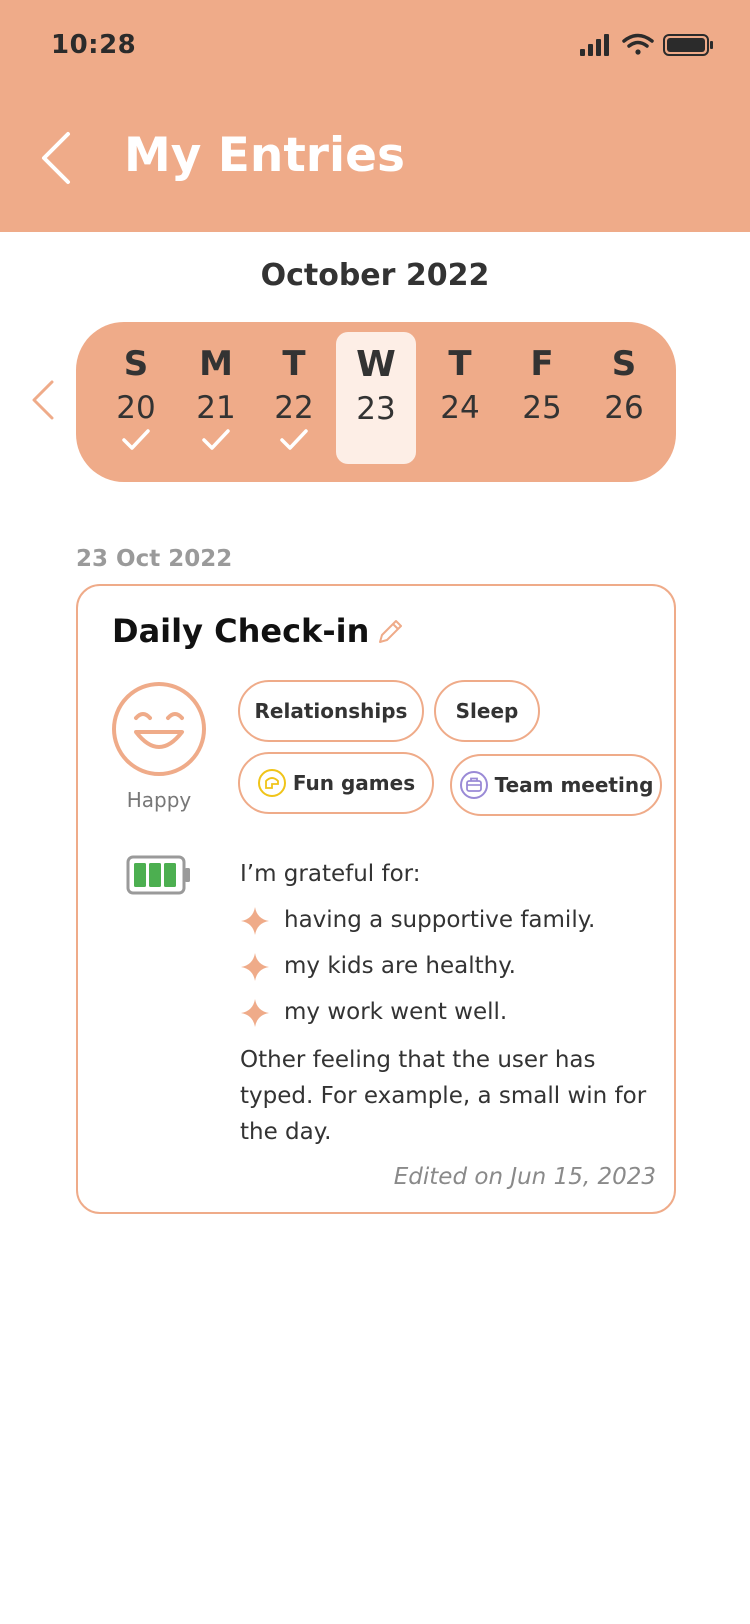  I want to click on fun-games-icon, so click(271, 783).